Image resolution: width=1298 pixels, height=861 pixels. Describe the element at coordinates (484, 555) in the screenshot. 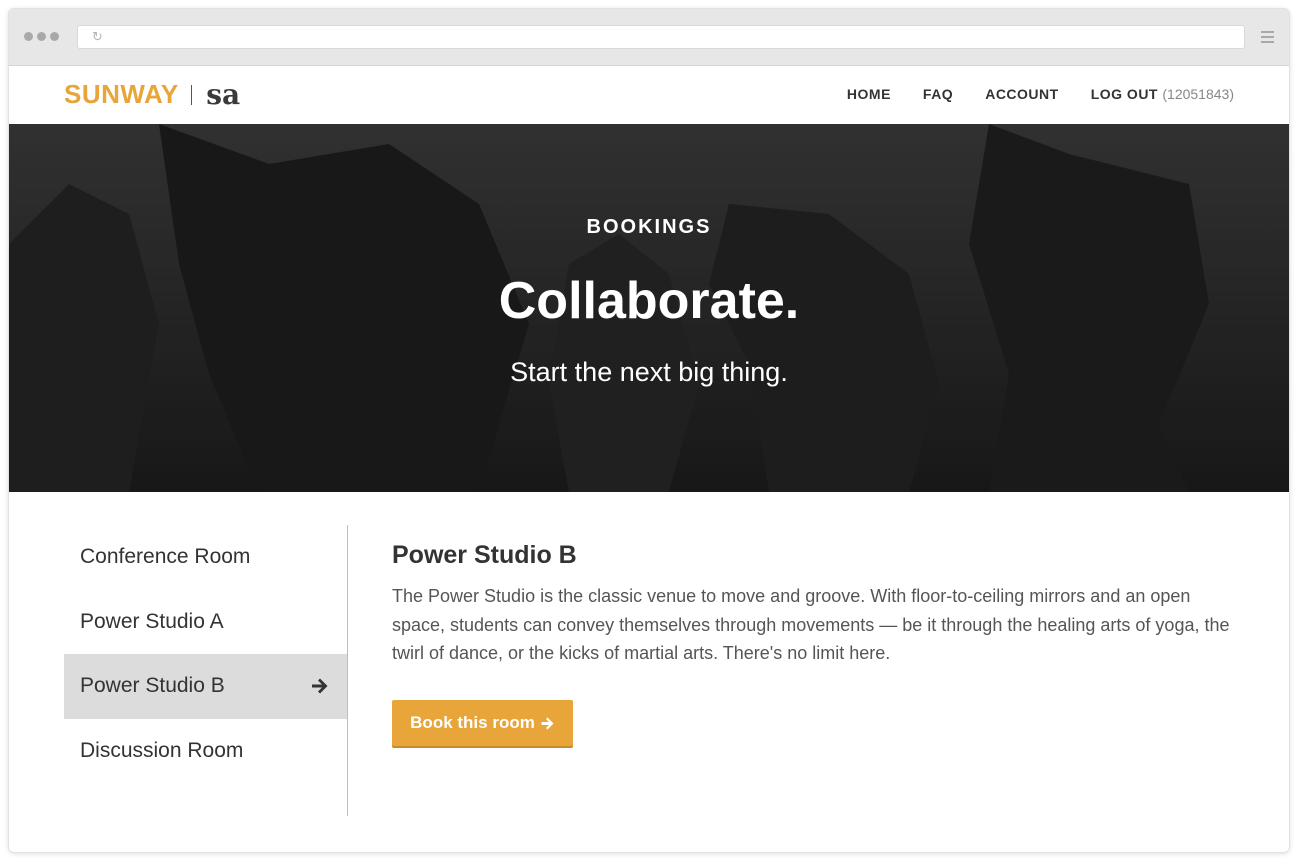

I see `room-title: Power Studio B` at that location.